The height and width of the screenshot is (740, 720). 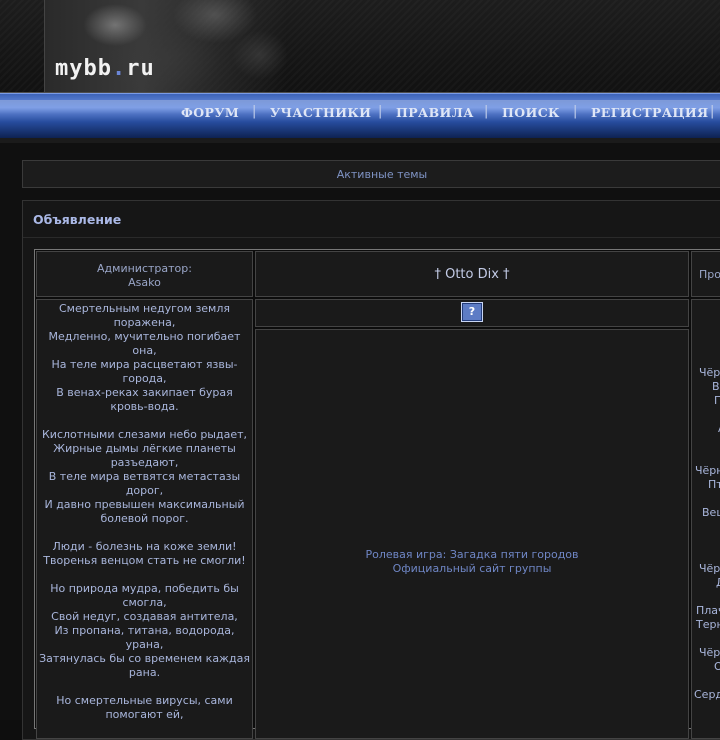 What do you see at coordinates (717, 401) in the screenshot?
I see `right-text-fragment: П` at bounding box center [717, 401].